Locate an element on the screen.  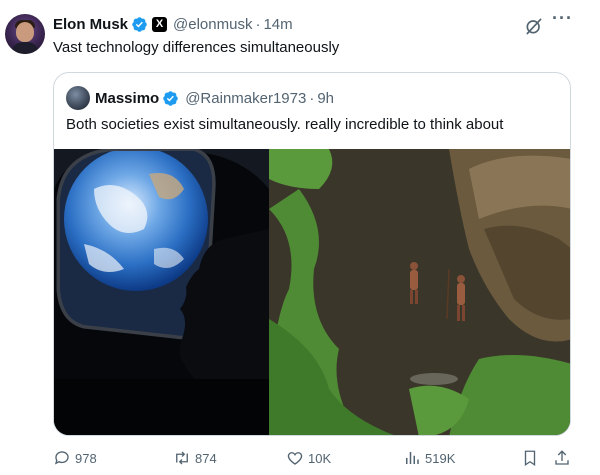
quoted-tweet-header: Massimo @Rainmaker1973 · 9h is located at coordinates (200, 98).